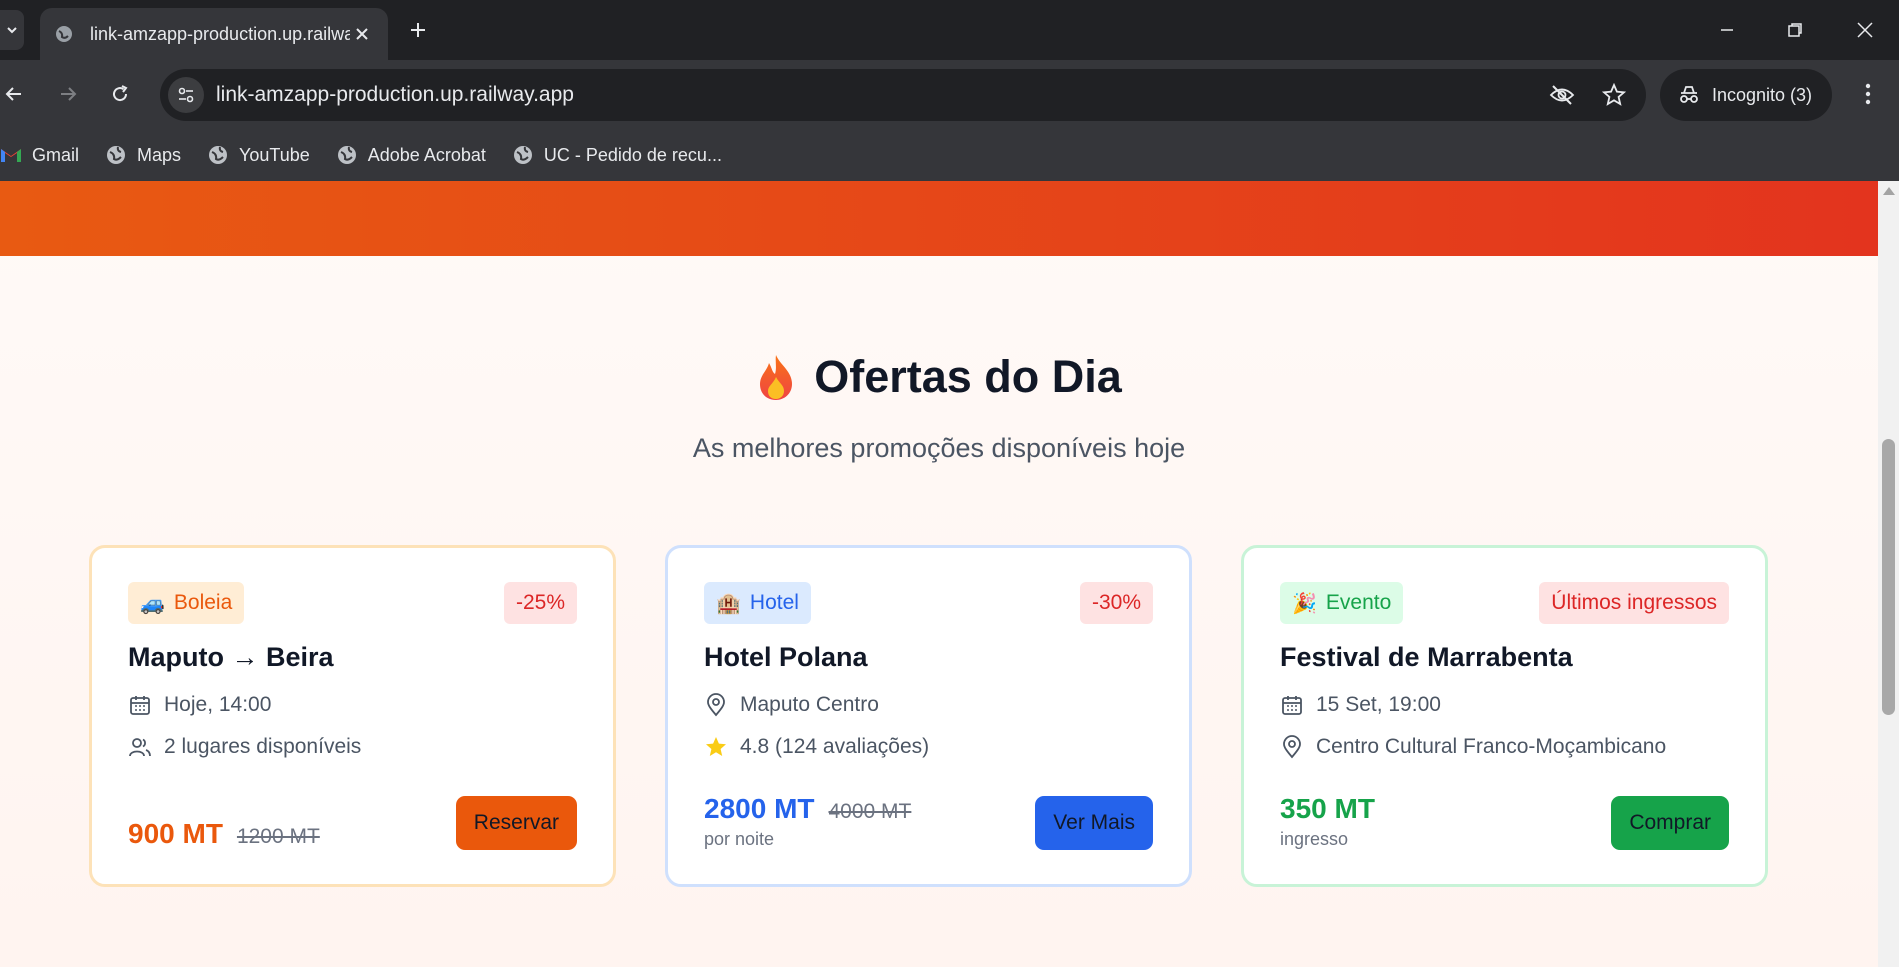 Image resolution: width=1899 pixels, height=967 pixels. Describe the element at coordinates (759, 808) in the screenshot. I see `current-price: 2800 MT` at that location.